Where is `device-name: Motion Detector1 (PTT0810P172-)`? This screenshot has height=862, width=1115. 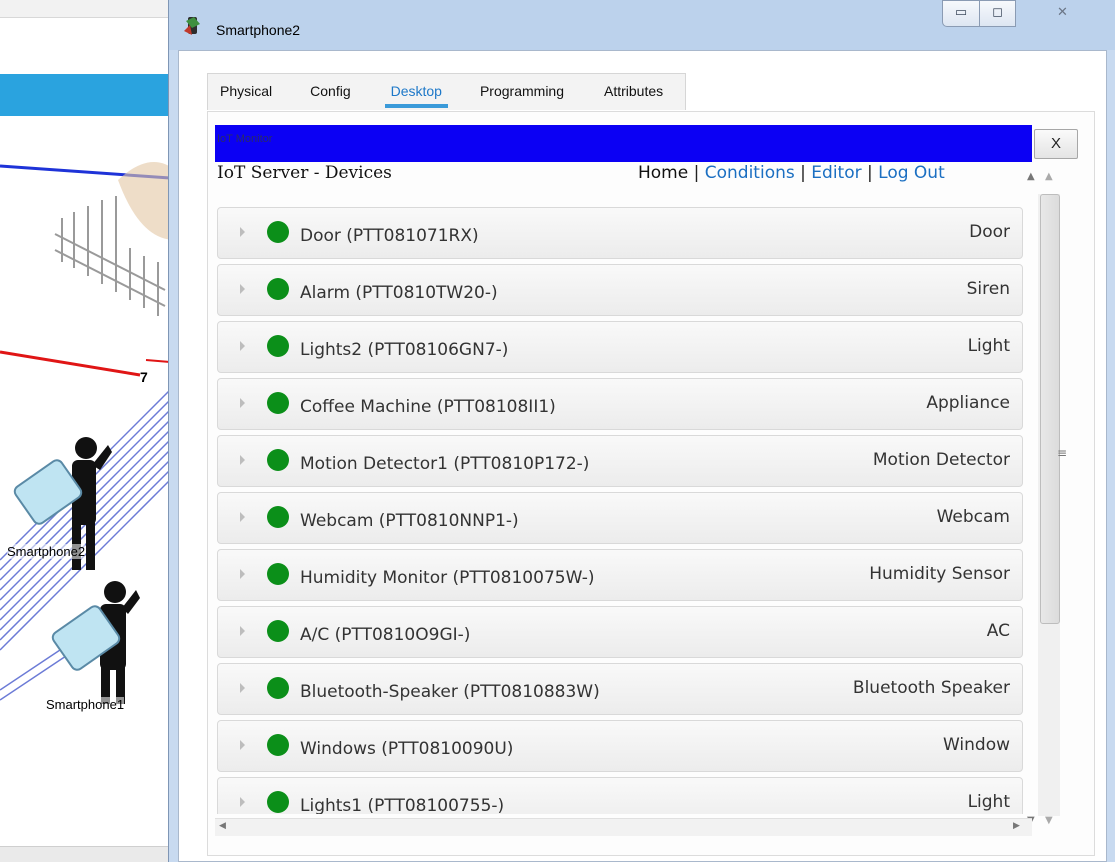 device-name: Motion Detector1 (PTT0810P172-) is located at coordinates (445, 464).